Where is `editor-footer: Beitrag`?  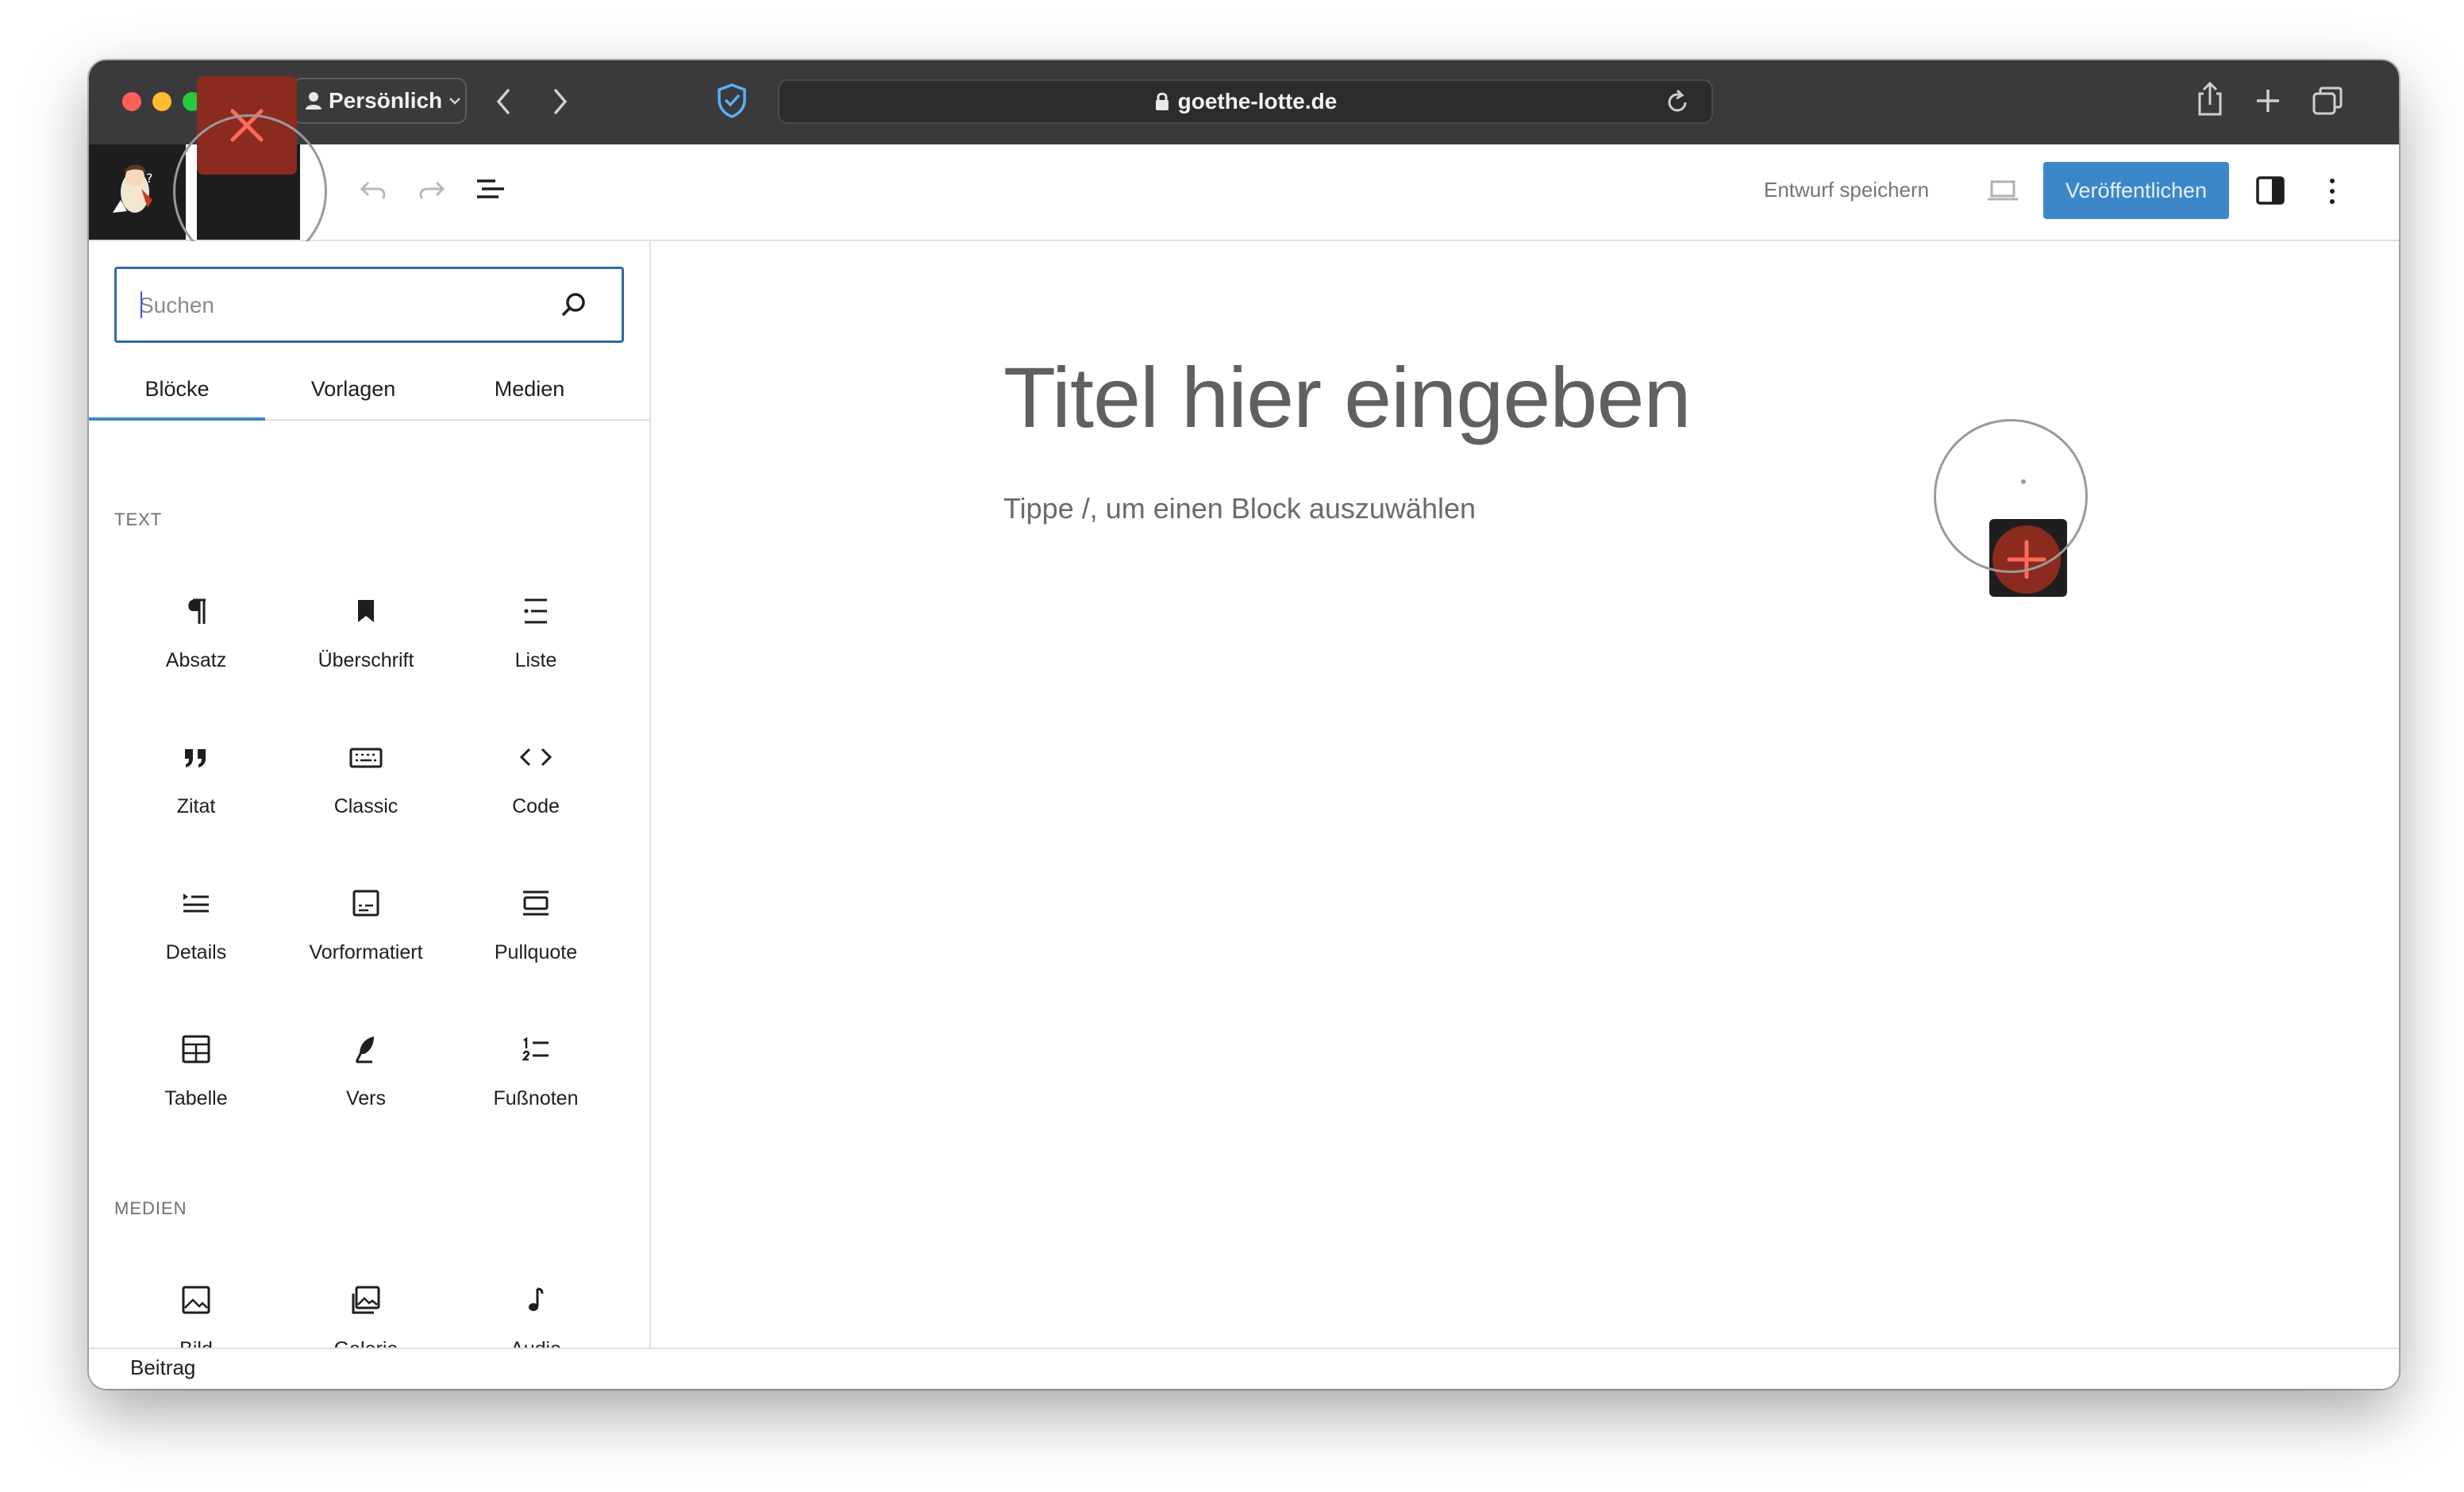
editor-footer: Beitrag is located at coordinates (1244, 1368).